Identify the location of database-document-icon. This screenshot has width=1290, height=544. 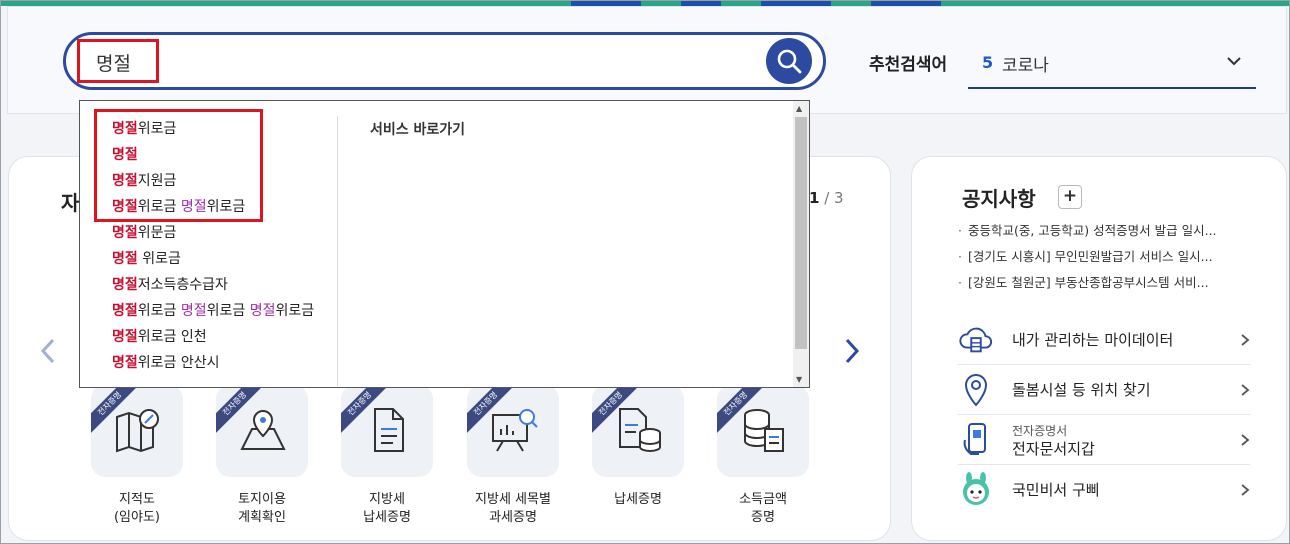
(764, 430).